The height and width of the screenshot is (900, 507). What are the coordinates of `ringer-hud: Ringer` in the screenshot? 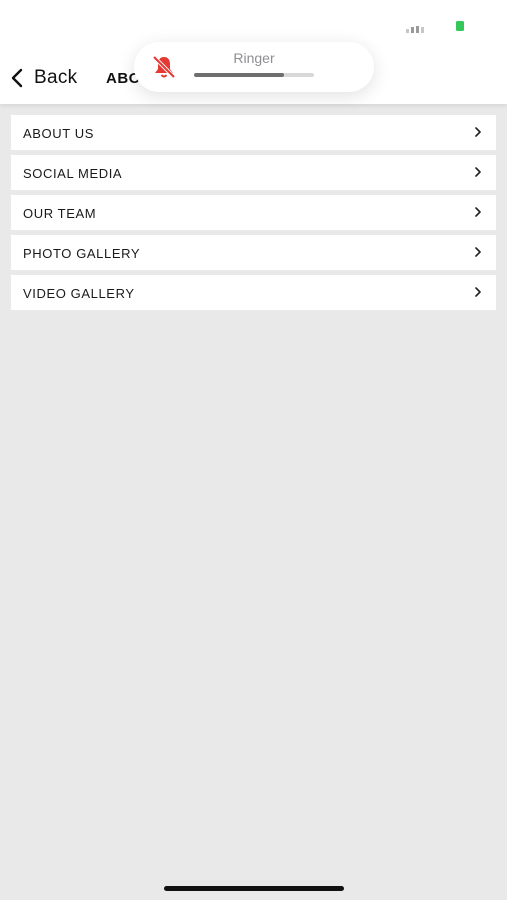 It's located at (254, 67).